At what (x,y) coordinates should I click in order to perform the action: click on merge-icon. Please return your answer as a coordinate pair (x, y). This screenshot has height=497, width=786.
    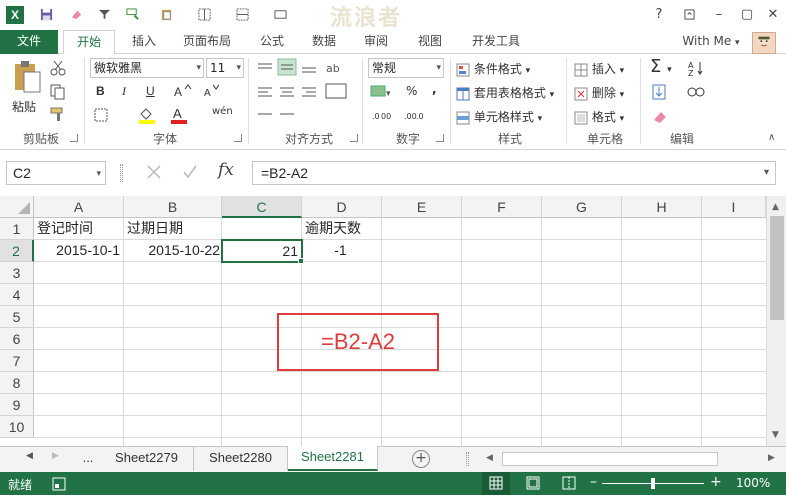
    Looking at the image, I should click on (280, 14).